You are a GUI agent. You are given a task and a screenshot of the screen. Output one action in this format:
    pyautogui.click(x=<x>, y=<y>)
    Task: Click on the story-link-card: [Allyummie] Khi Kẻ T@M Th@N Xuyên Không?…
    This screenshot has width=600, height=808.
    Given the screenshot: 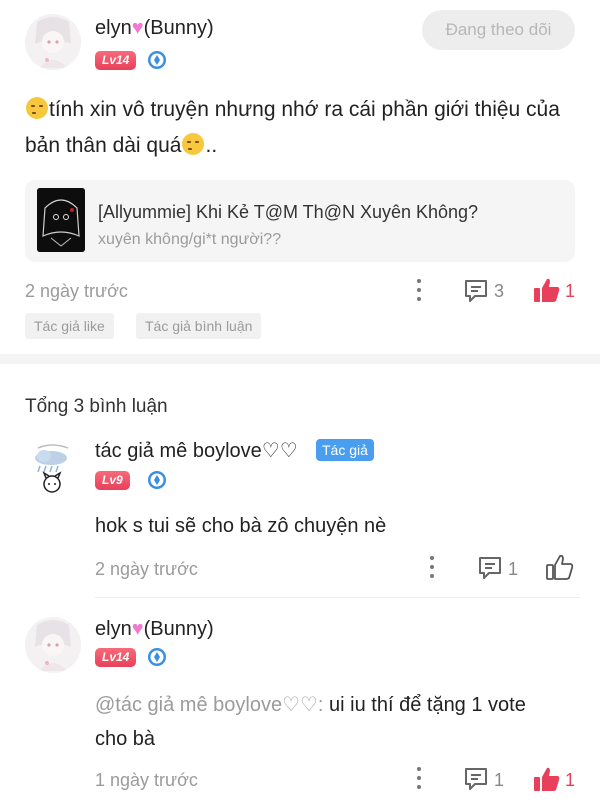 What is the action you would take?
    pyautogui.click(x=300, y=221)
    